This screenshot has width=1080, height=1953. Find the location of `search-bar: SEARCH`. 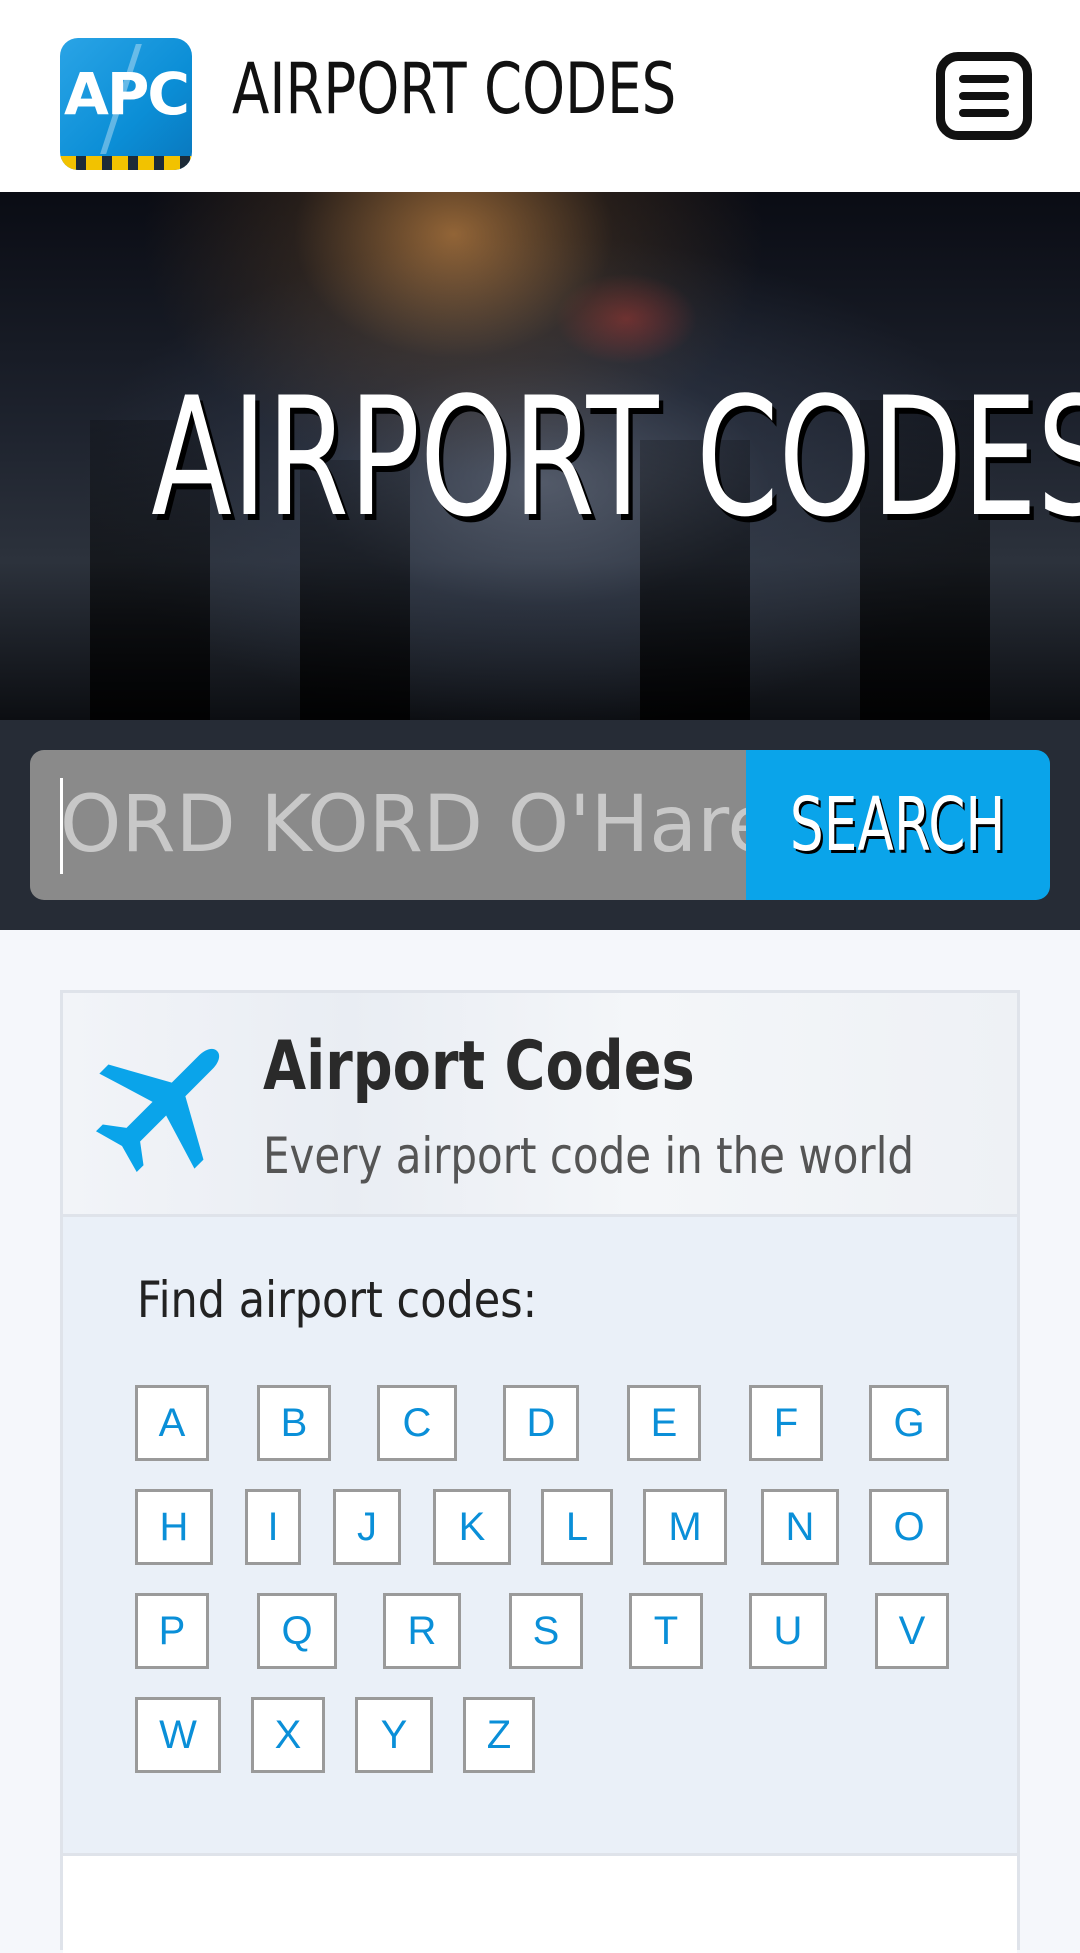

search-bar: SEARCH is located at coordinates (540, 825).